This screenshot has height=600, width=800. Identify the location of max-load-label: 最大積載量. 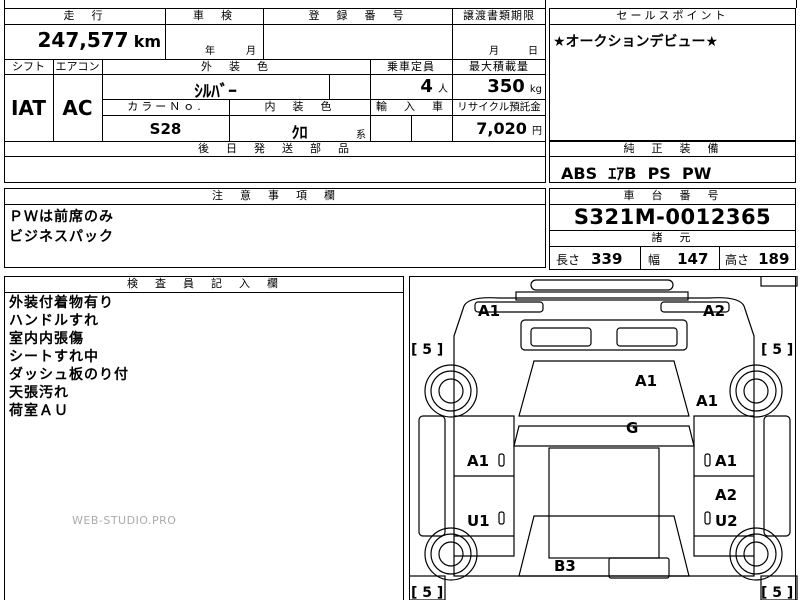
(499, 66).